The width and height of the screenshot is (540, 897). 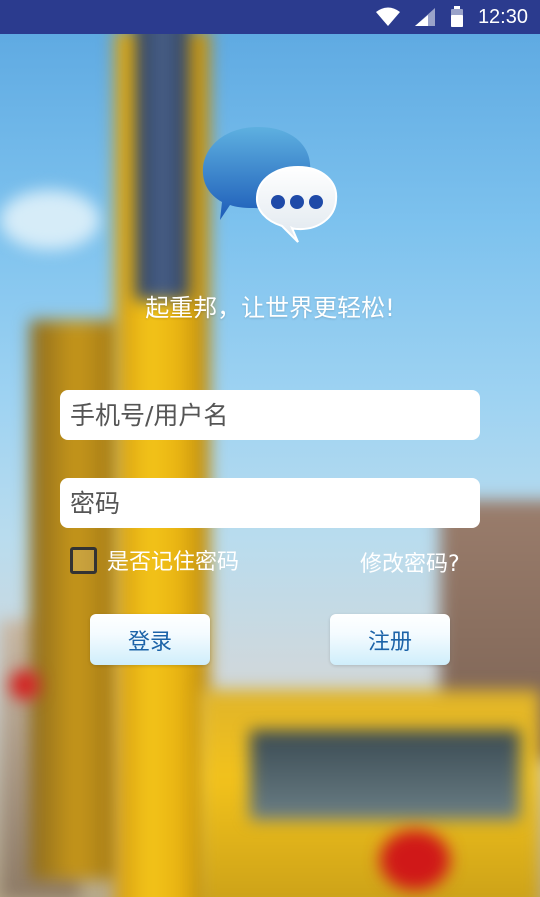 I want to click on remember-password-toggle: 是否记住密码, so click(x=154, y=560).